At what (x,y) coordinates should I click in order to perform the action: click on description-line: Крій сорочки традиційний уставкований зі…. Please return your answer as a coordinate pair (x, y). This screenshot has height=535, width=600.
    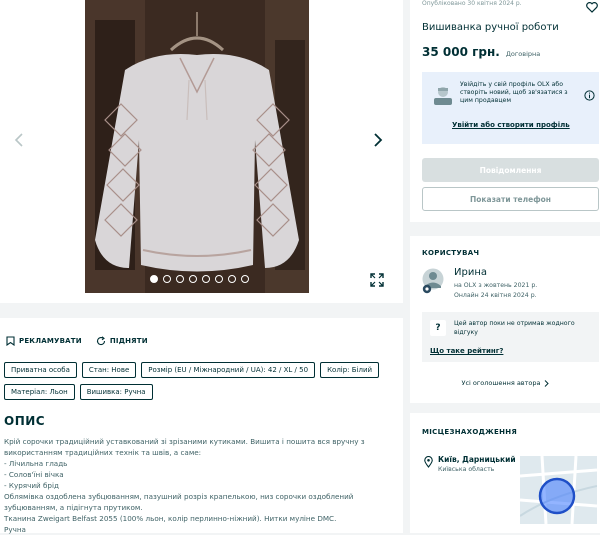
    Looking at the image, I should click on (184, 441).